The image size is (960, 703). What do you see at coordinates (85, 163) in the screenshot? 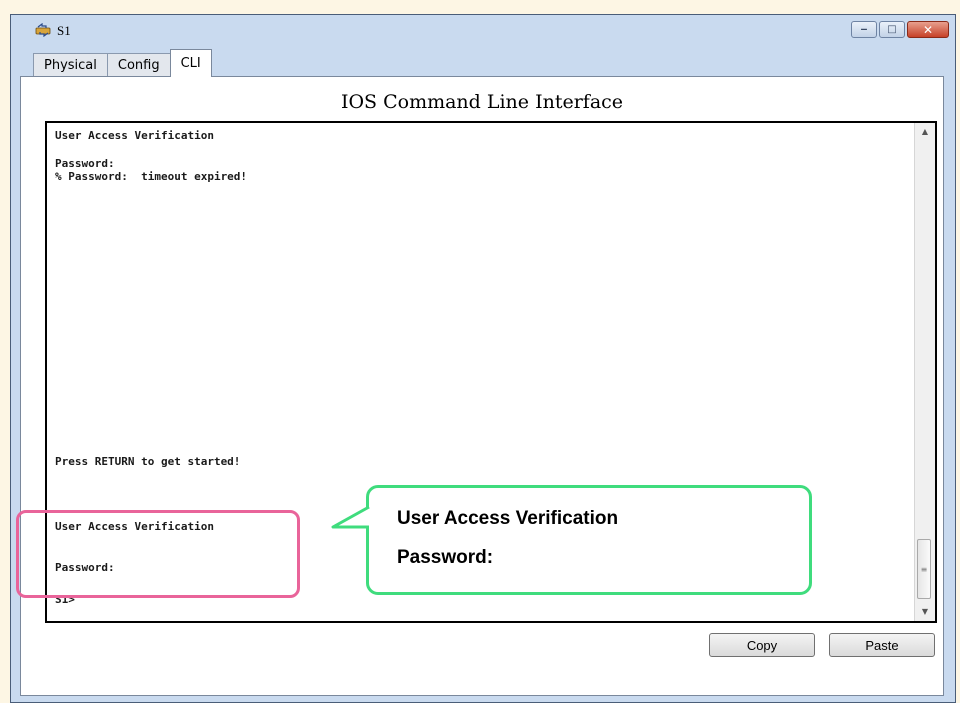
I see `terminal-line: Password:` at bounding box center [85, 163].